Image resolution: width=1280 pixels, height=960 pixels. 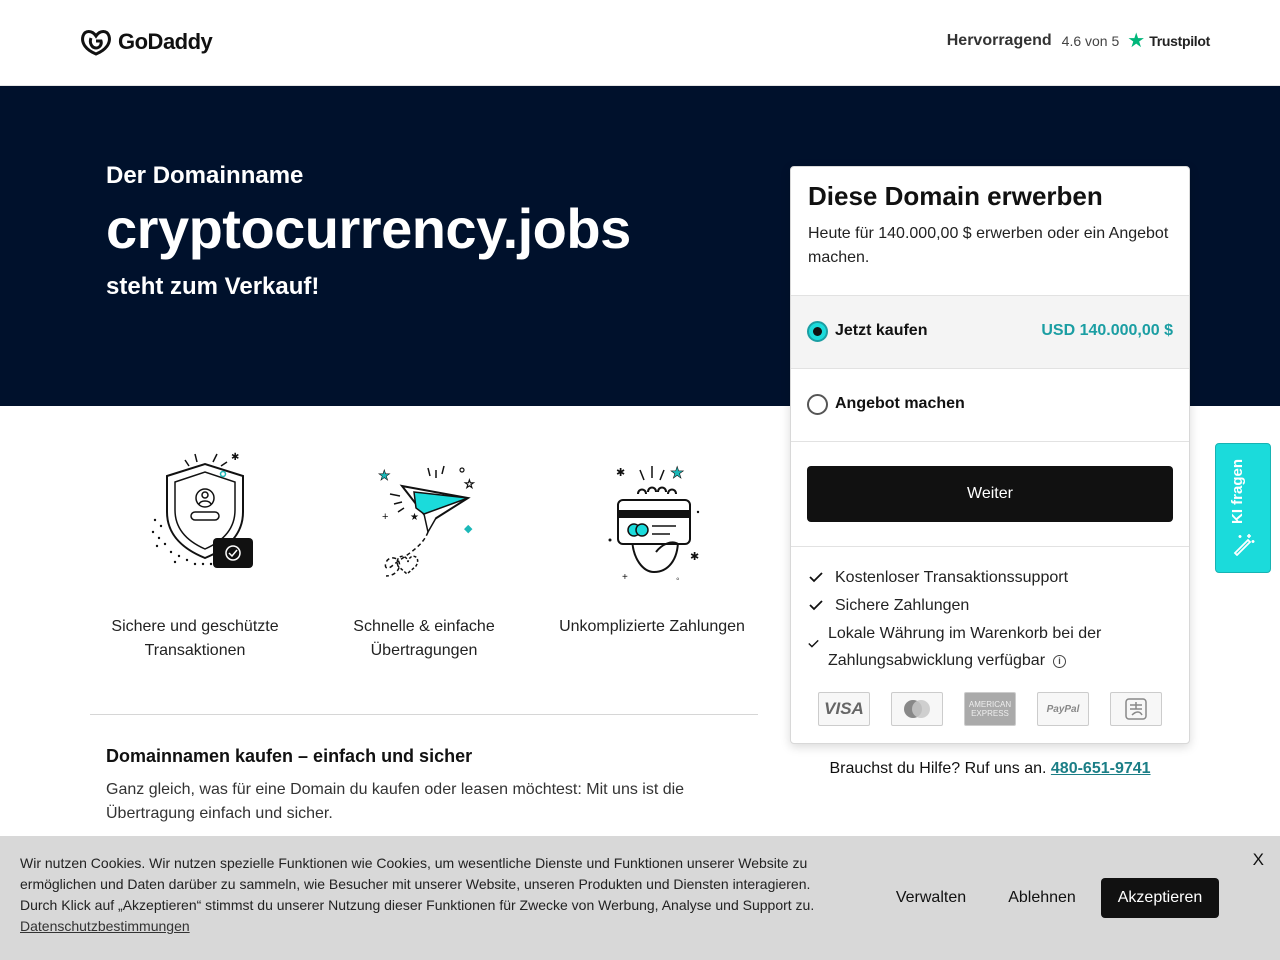 I want to click on card-hand-icon: ★ ✱ ✱ + ◦, so click(x=653, y=525).